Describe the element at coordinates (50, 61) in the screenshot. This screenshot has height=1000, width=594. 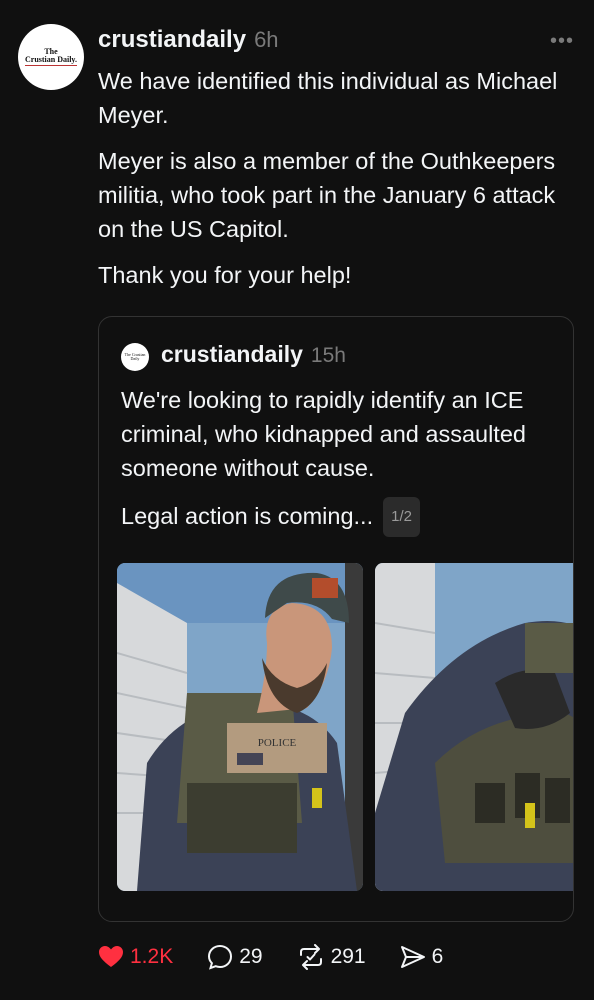
I see `avatar-text-line2: Crustian Daily.` at that location.